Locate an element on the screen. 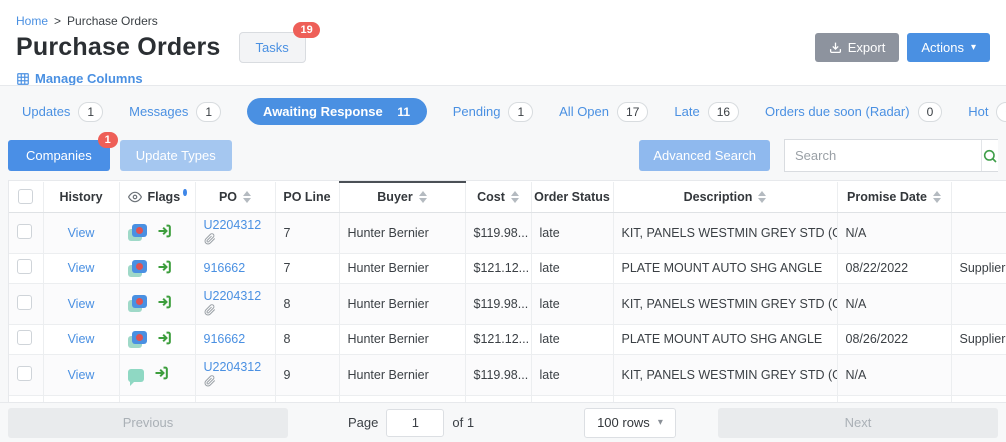 This screenshot has height=442, width=1006. updates-cell is located at coordinates (978, 375).